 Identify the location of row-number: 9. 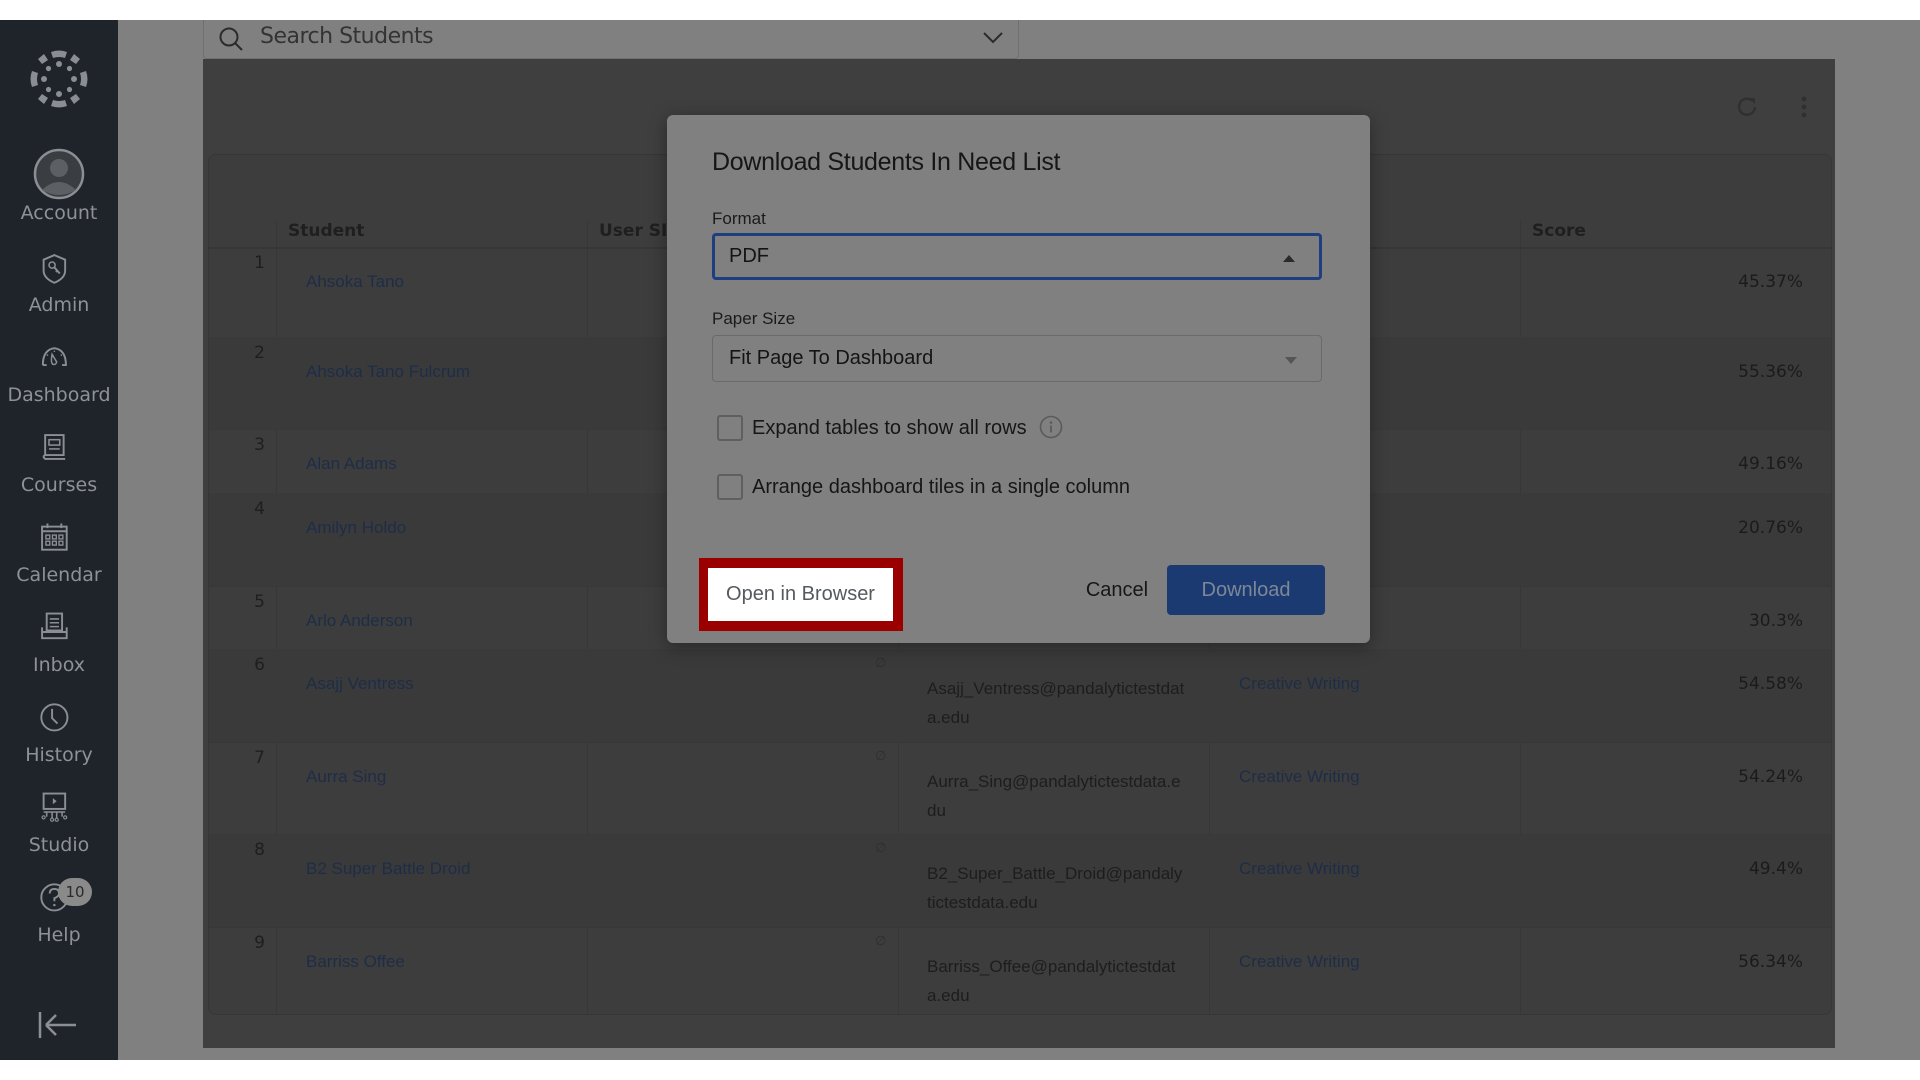
(259, 943).